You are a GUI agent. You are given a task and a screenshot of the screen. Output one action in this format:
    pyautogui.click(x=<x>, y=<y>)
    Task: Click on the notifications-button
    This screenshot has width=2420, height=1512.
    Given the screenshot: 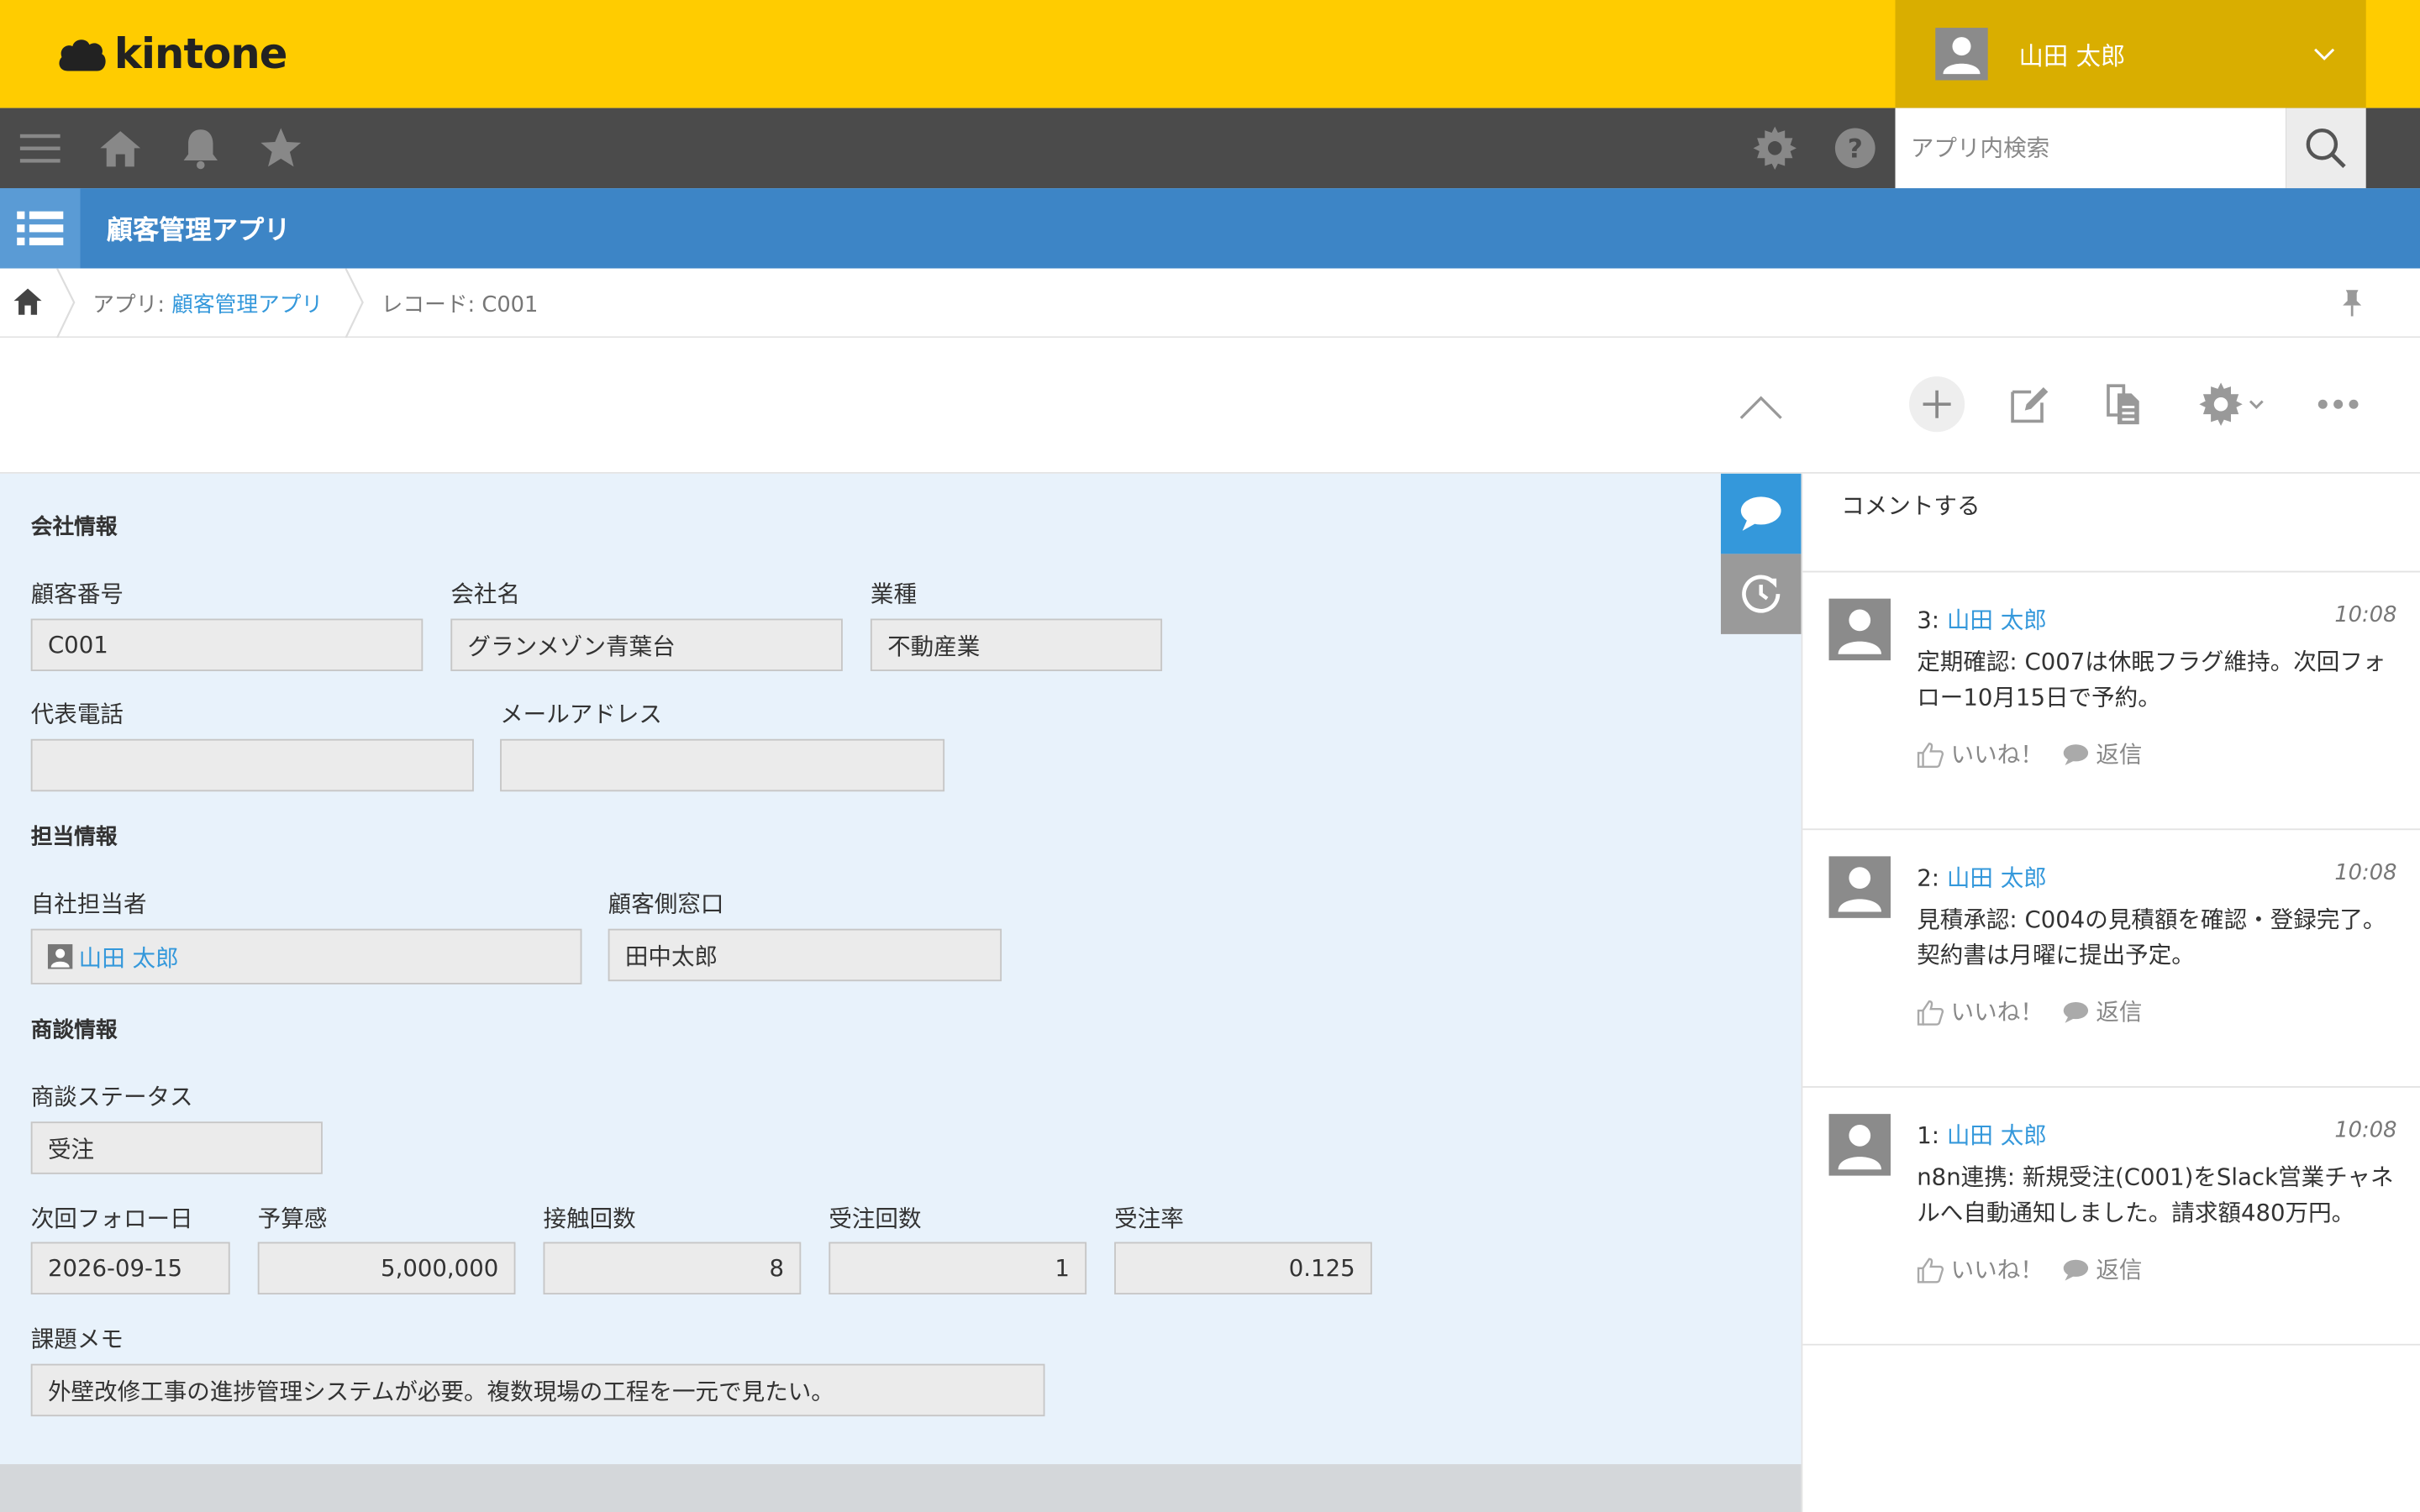 What is the action you would take?
    pyautogui.click(x=200, y=148)
    